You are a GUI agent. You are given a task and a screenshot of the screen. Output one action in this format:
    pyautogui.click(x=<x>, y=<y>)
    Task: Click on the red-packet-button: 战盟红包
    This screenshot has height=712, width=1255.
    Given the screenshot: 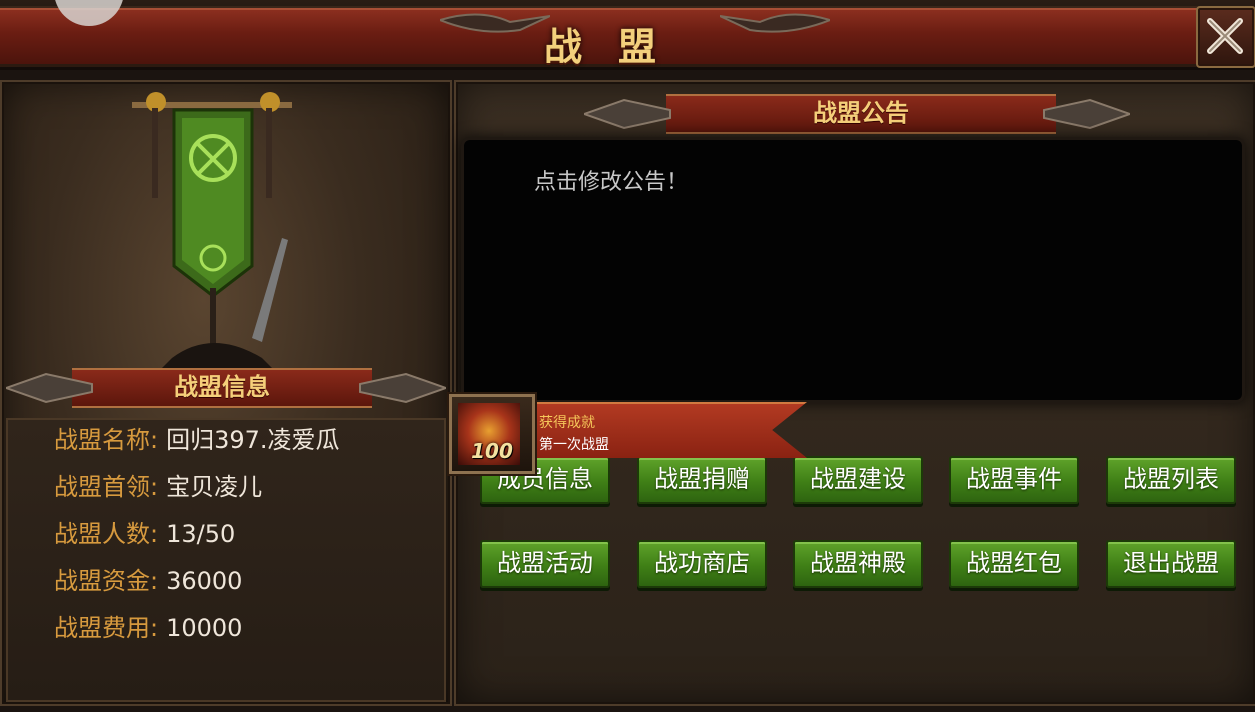 What is the action you would take?
    pyautogui.click(x=1014, y=564)
    